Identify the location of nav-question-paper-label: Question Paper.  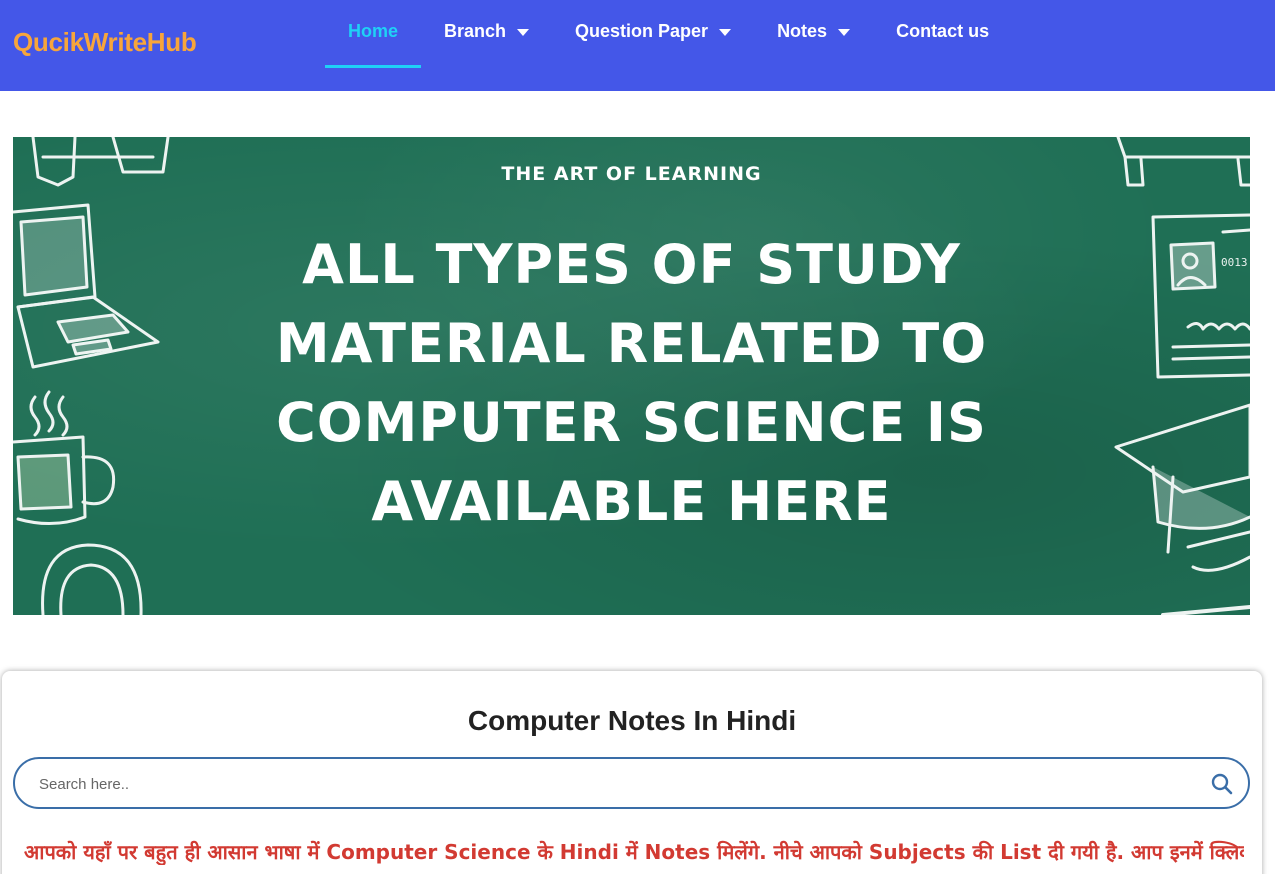
(642, 30).